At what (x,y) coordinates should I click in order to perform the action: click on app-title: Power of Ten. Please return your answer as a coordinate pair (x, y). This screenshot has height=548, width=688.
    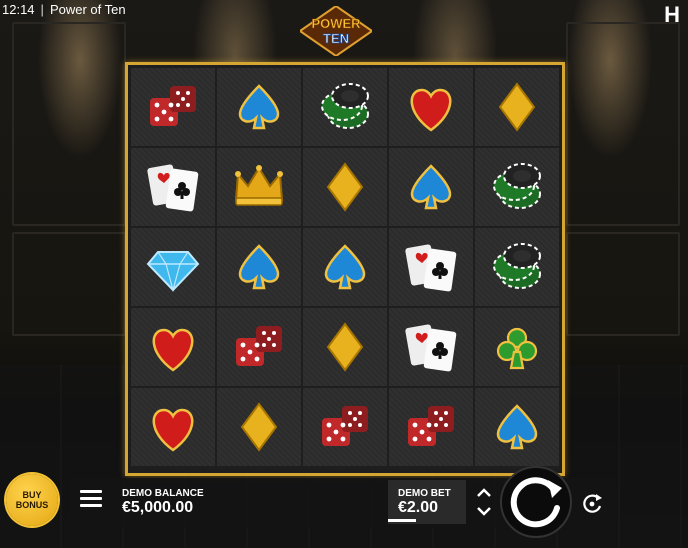
    Looking at the image, I should click on (87, 9).